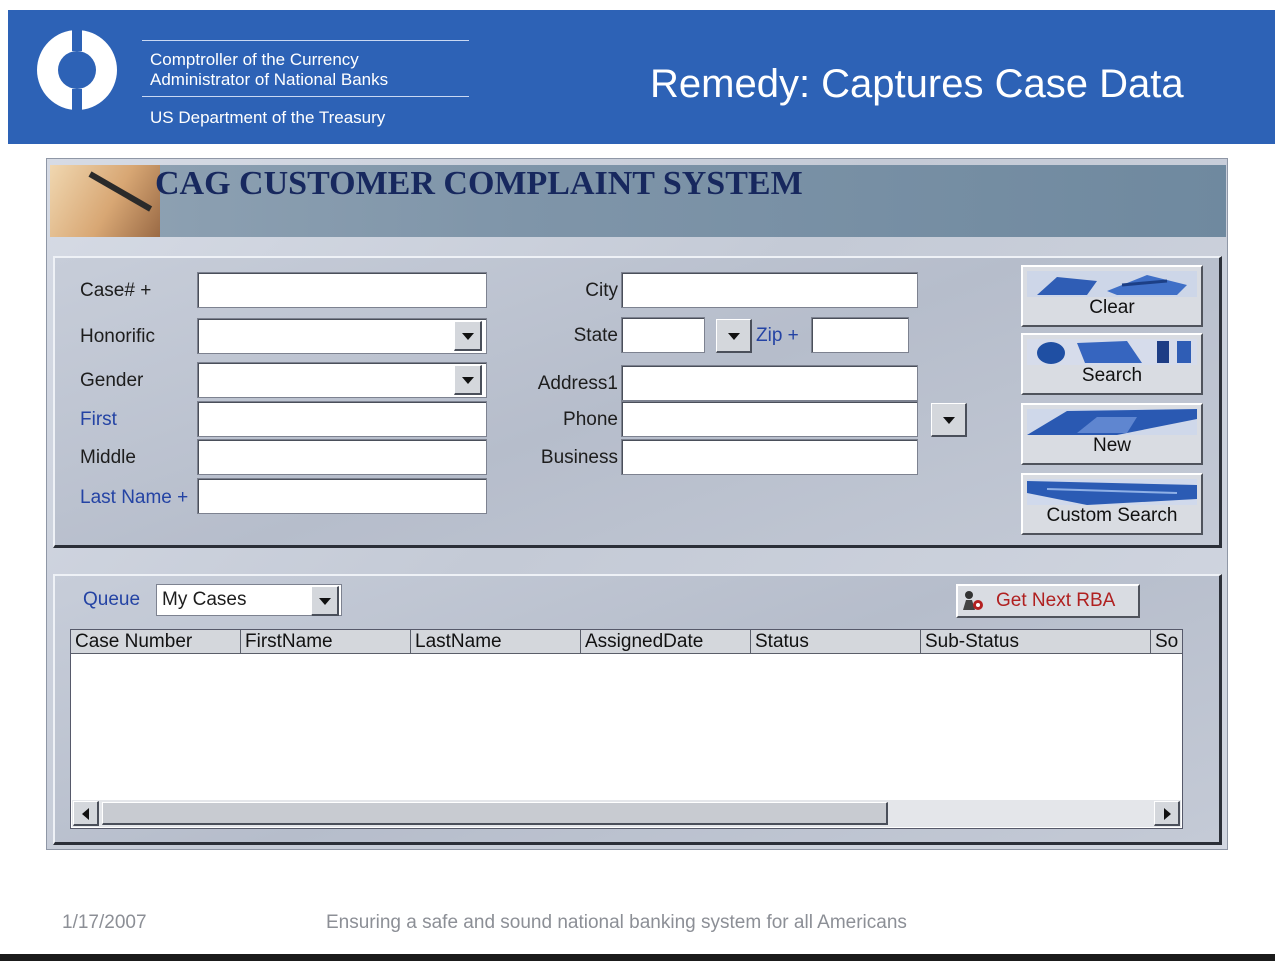 The height and width of the screenshot is (961, 1275). What do you see at coordinates (769, 419) in the screenshot?
I see `phone-input` at bounding box center [769, 419].